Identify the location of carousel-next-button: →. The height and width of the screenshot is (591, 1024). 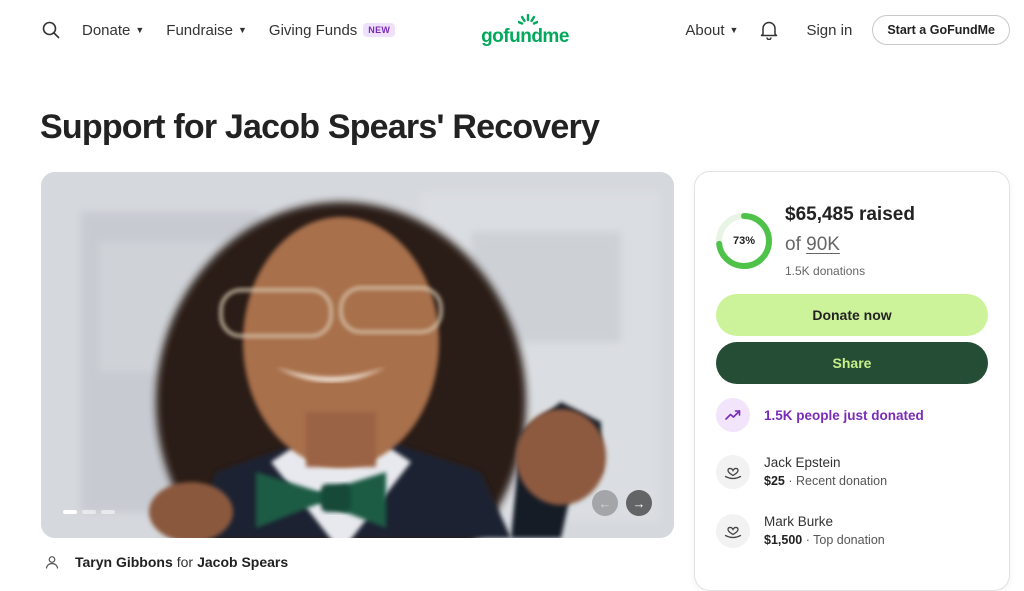
(639, 503).